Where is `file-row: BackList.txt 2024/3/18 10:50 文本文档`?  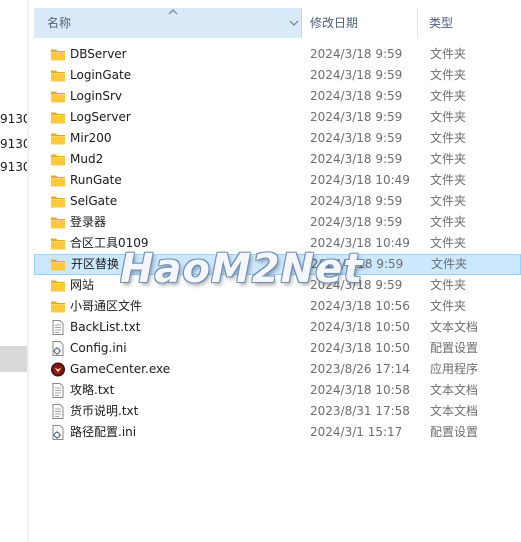
file-row: BackList.txt 2024/3/18 10:50 文本文档 is located at coordinates (277, 327).